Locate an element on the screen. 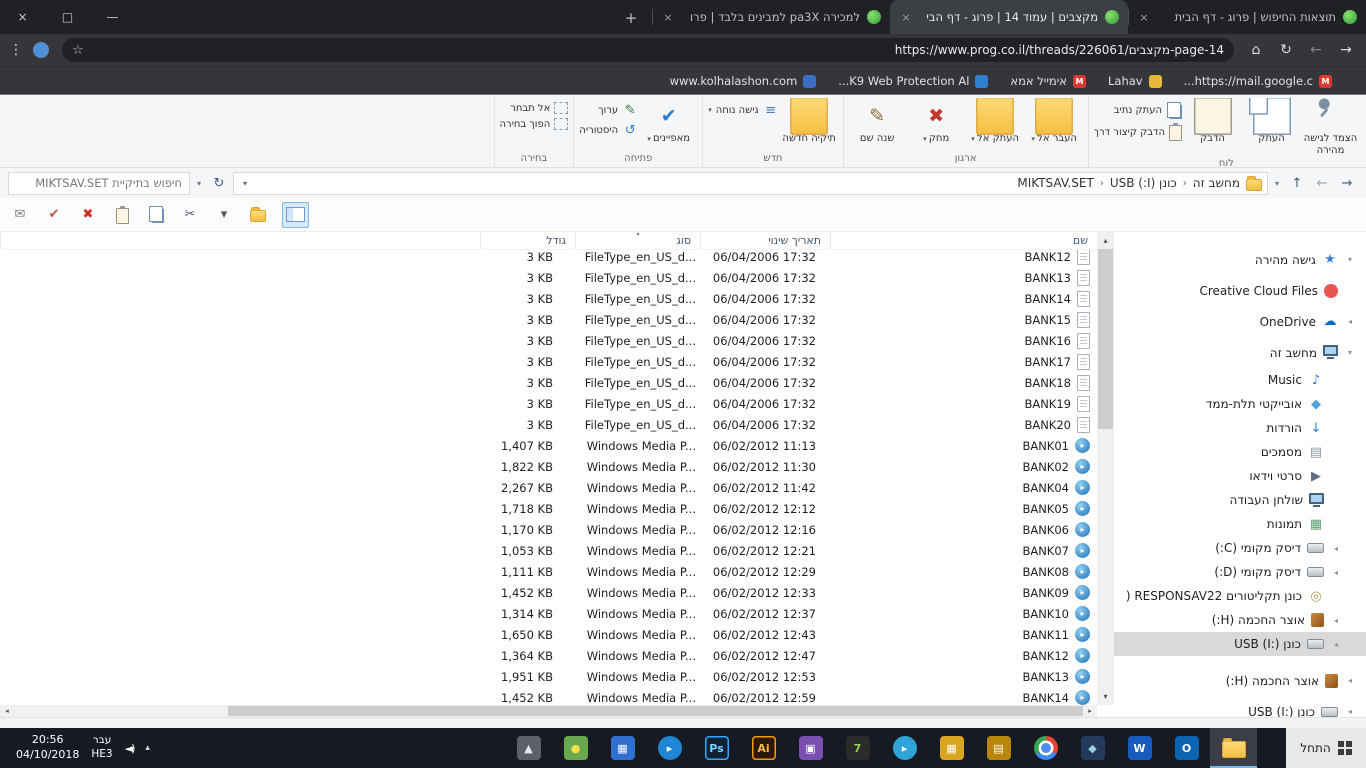  mail-button: ✉ is located at coordinates (20, 215).